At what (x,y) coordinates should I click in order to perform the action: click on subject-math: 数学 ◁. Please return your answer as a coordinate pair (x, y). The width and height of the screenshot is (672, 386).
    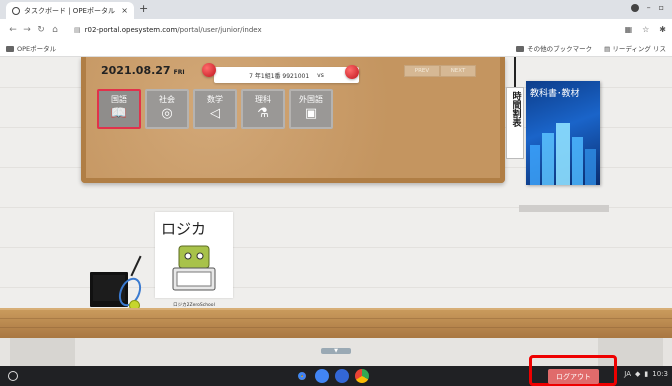
    Looking at the image, I should click on (215, 109).